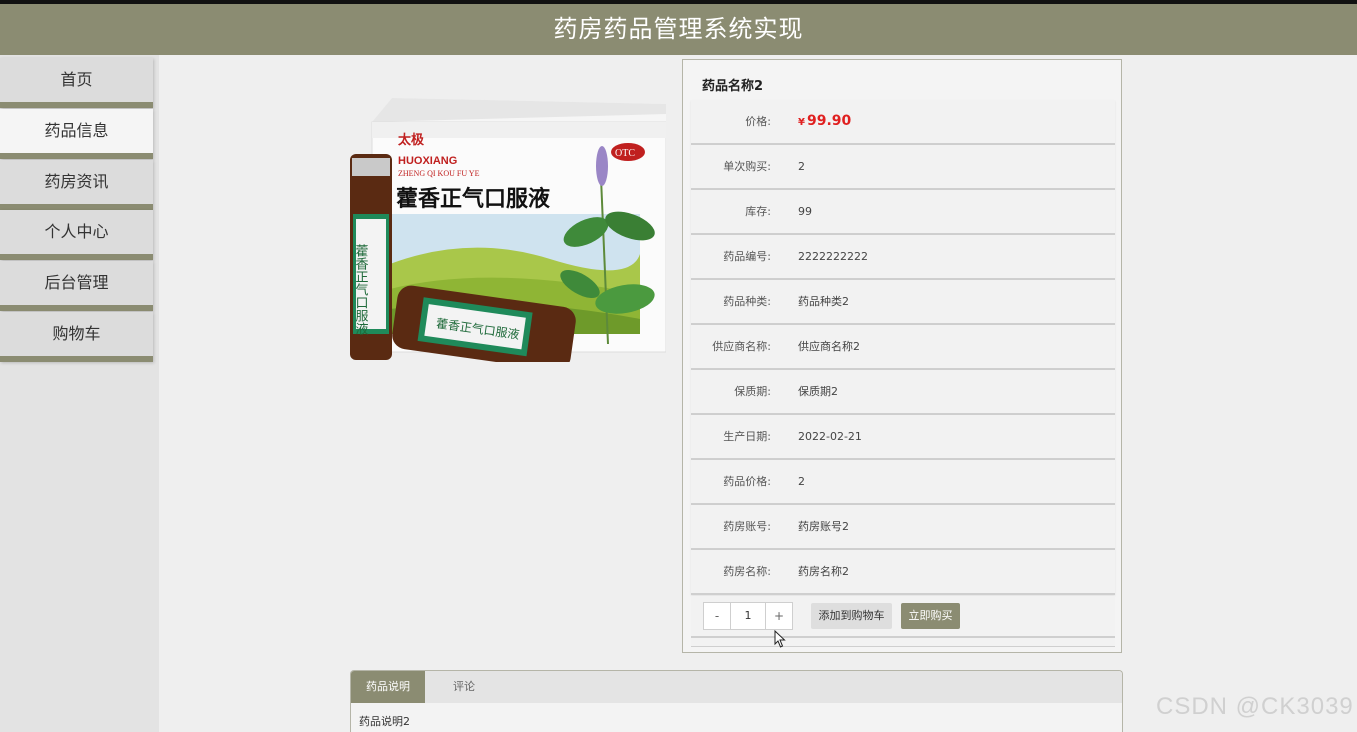 The image size is (1357, 732). I want to click on field-value: 药房账号2, so click(823, 526).